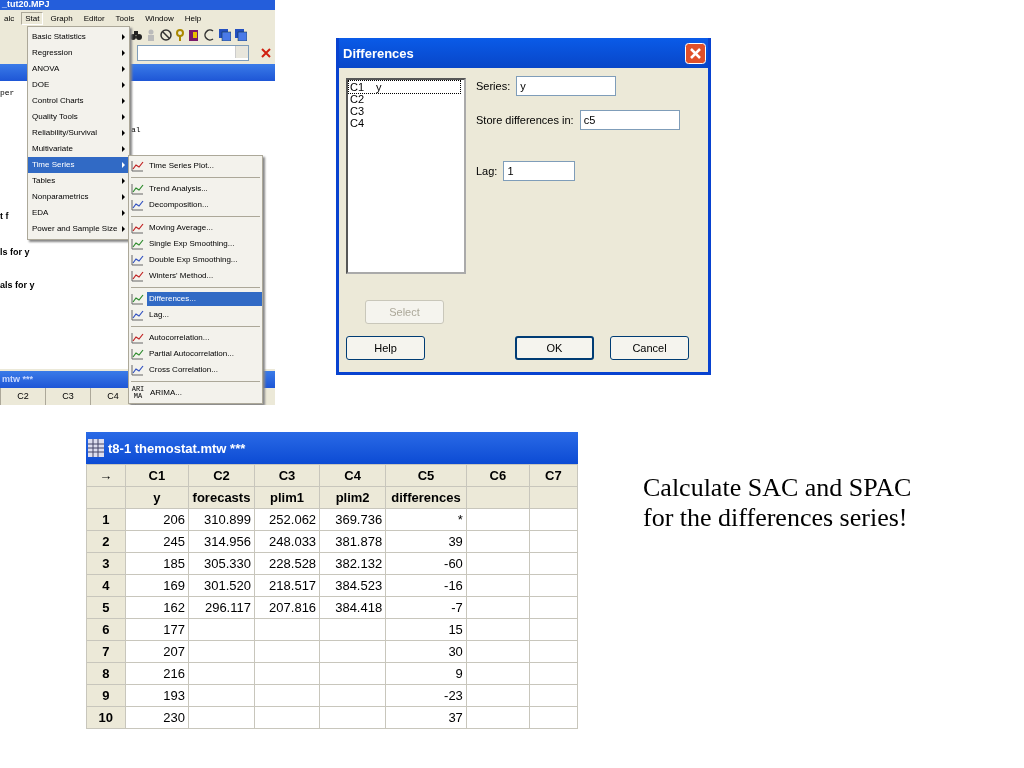  Describe the element at coordinates (221, 519) in the screenshot. I see `table-cell: 310.899` at that location.